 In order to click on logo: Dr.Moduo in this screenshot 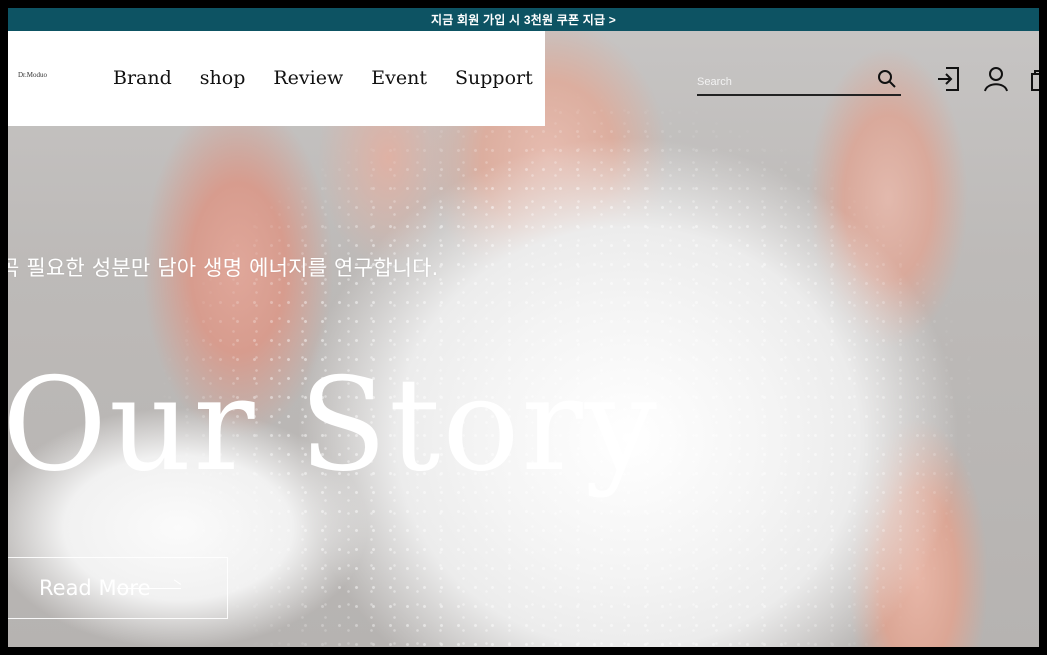, I will do `click(32, 75)`.